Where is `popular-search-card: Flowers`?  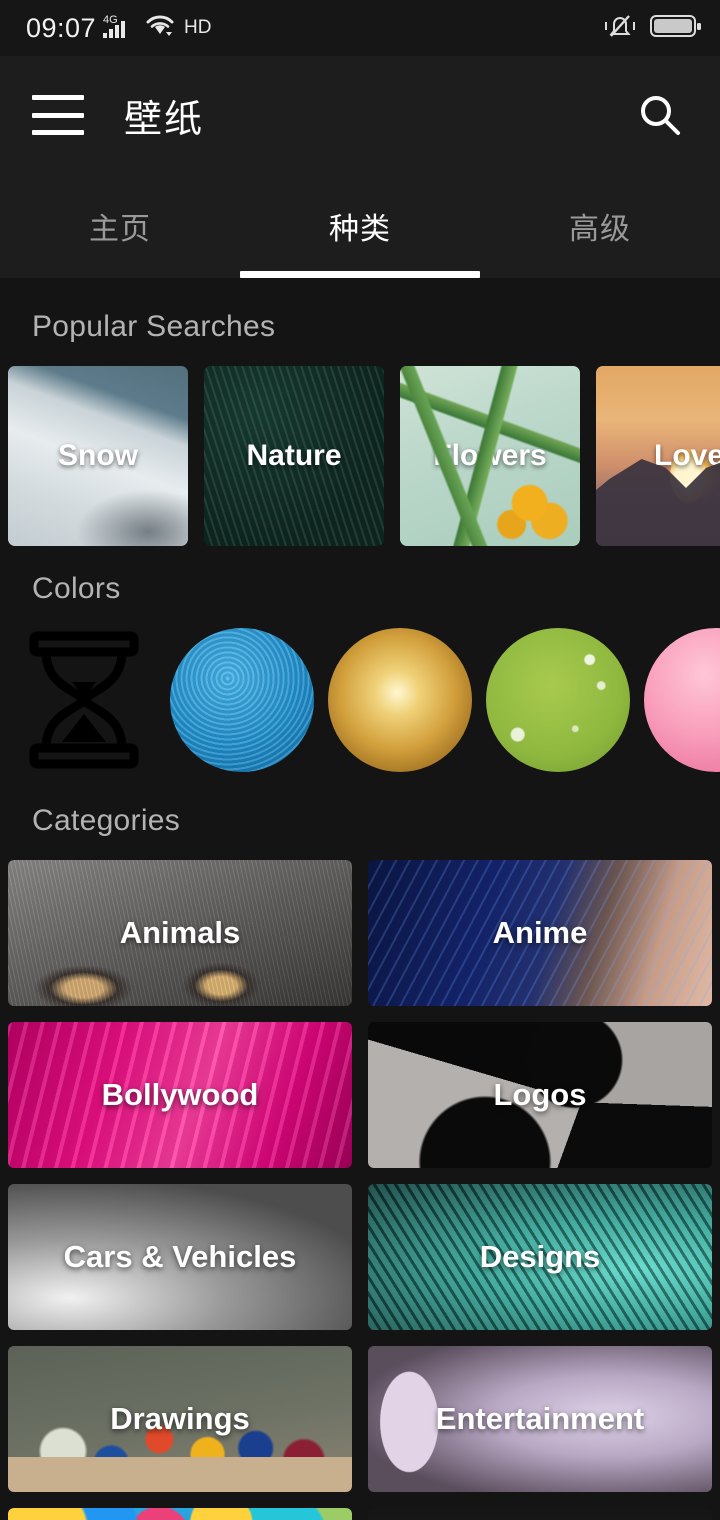 popular-search-card: Flowers is located at coordinates (490, 456).